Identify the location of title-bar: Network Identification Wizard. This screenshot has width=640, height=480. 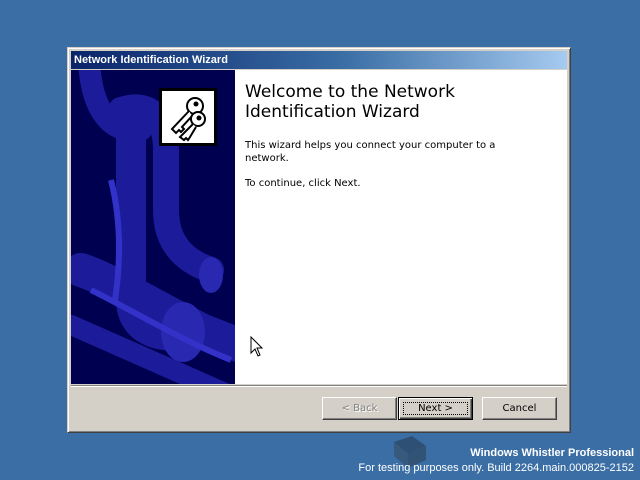
(319, 60).